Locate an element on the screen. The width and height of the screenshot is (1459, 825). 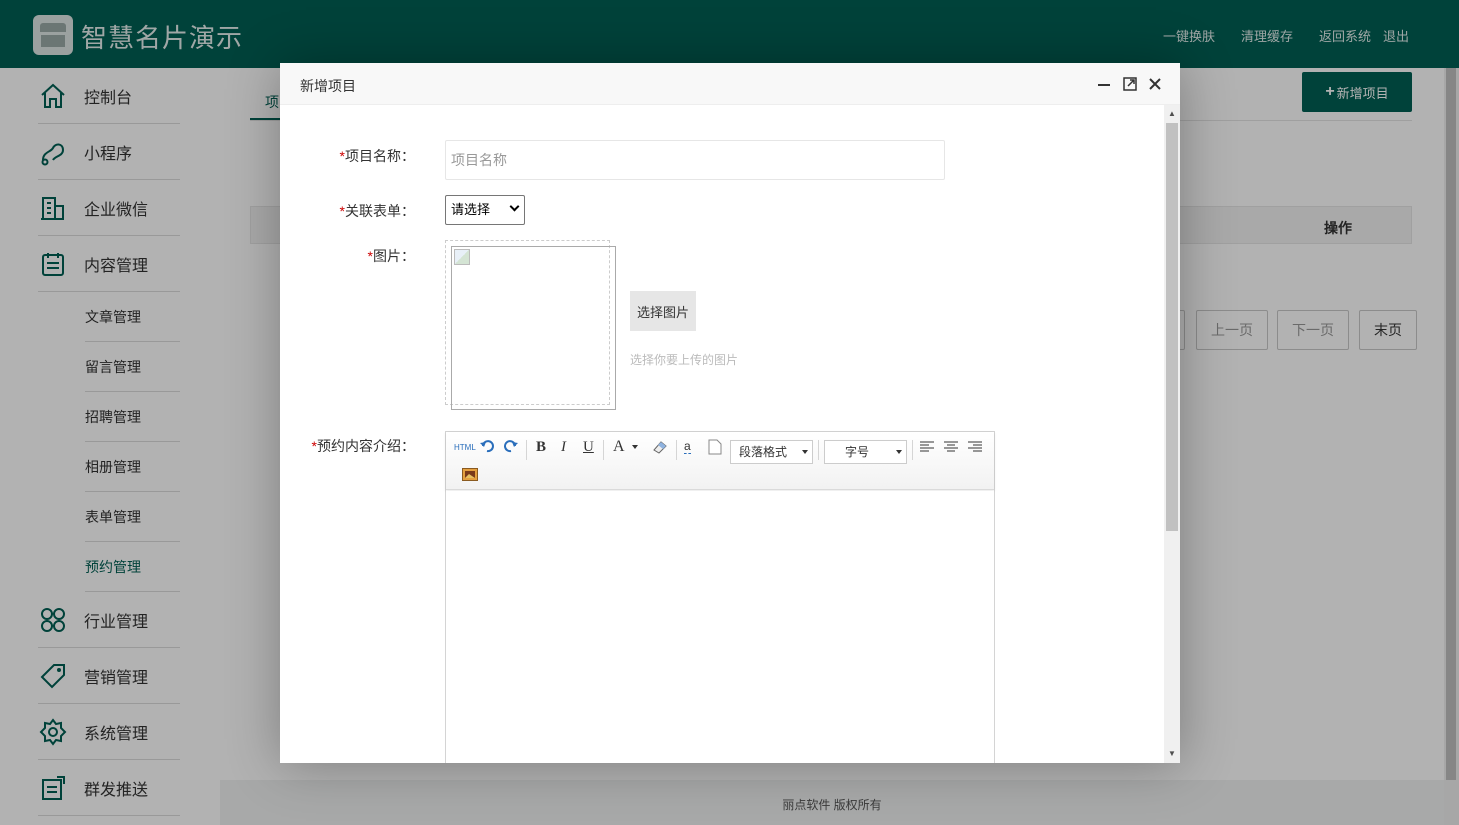
dialog-header: 新增项目 is located at coordinates (730, 84).